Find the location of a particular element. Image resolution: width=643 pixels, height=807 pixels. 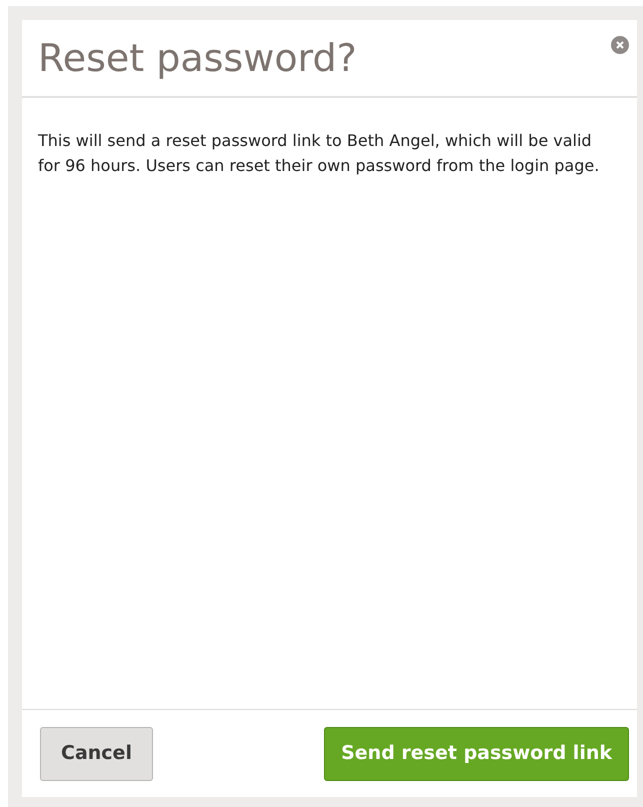

close-icon is located at coordinates (620, 45).